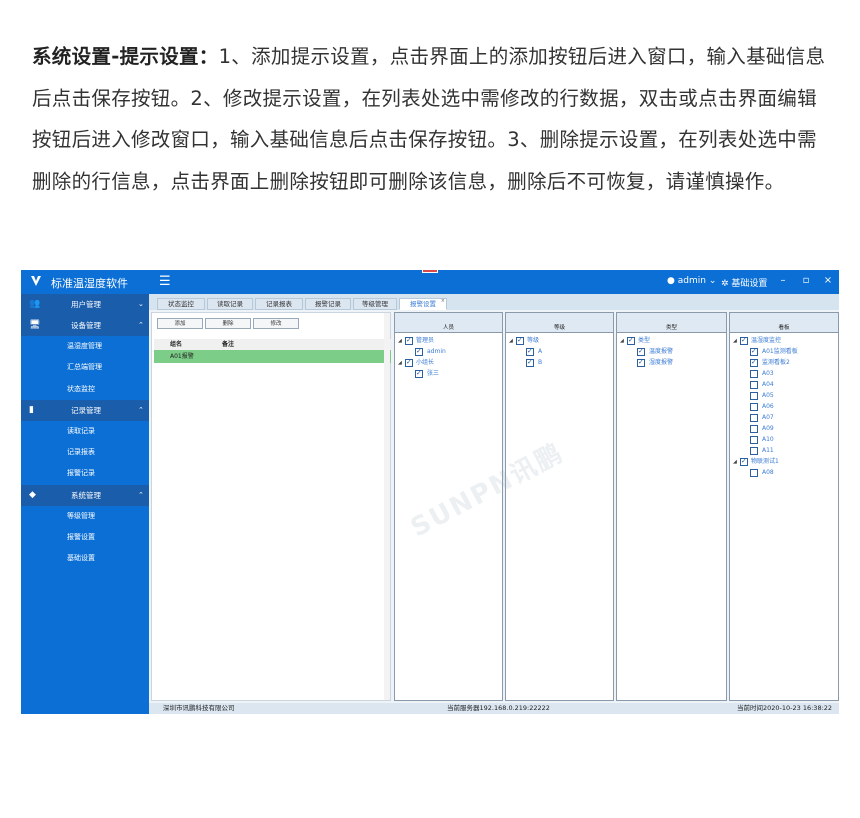 This screenshot has height=818, width=860. Describe the element at coordinates (272, 356) in the screenshot. I see `table-row: A01报警` at that location.